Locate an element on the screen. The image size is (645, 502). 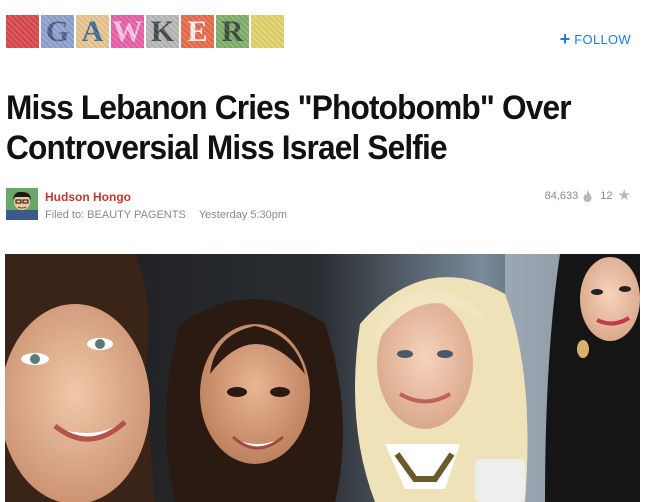
follow-button: + FOLLOW is located at coordinates (595, 39).